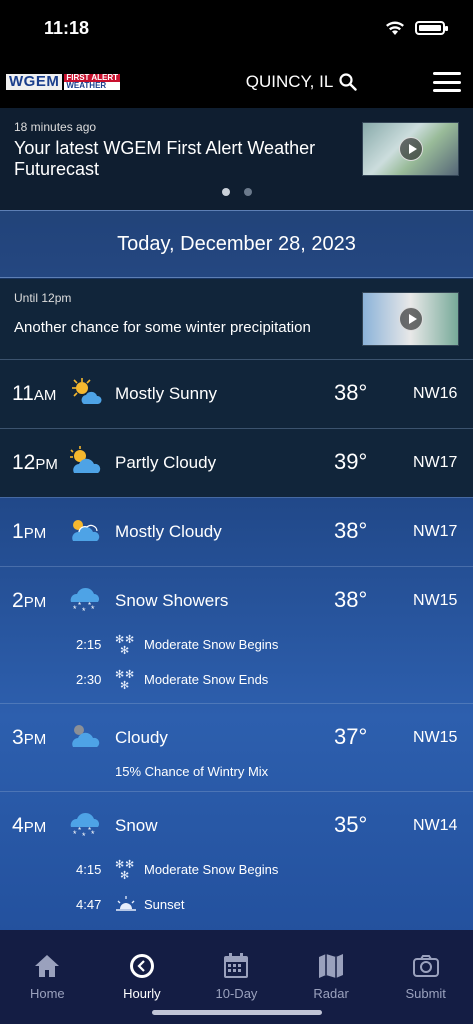  Describe the element at coordinates (86, 530) in the screenshot. I see `mostly-cloudy-icon` at that location.